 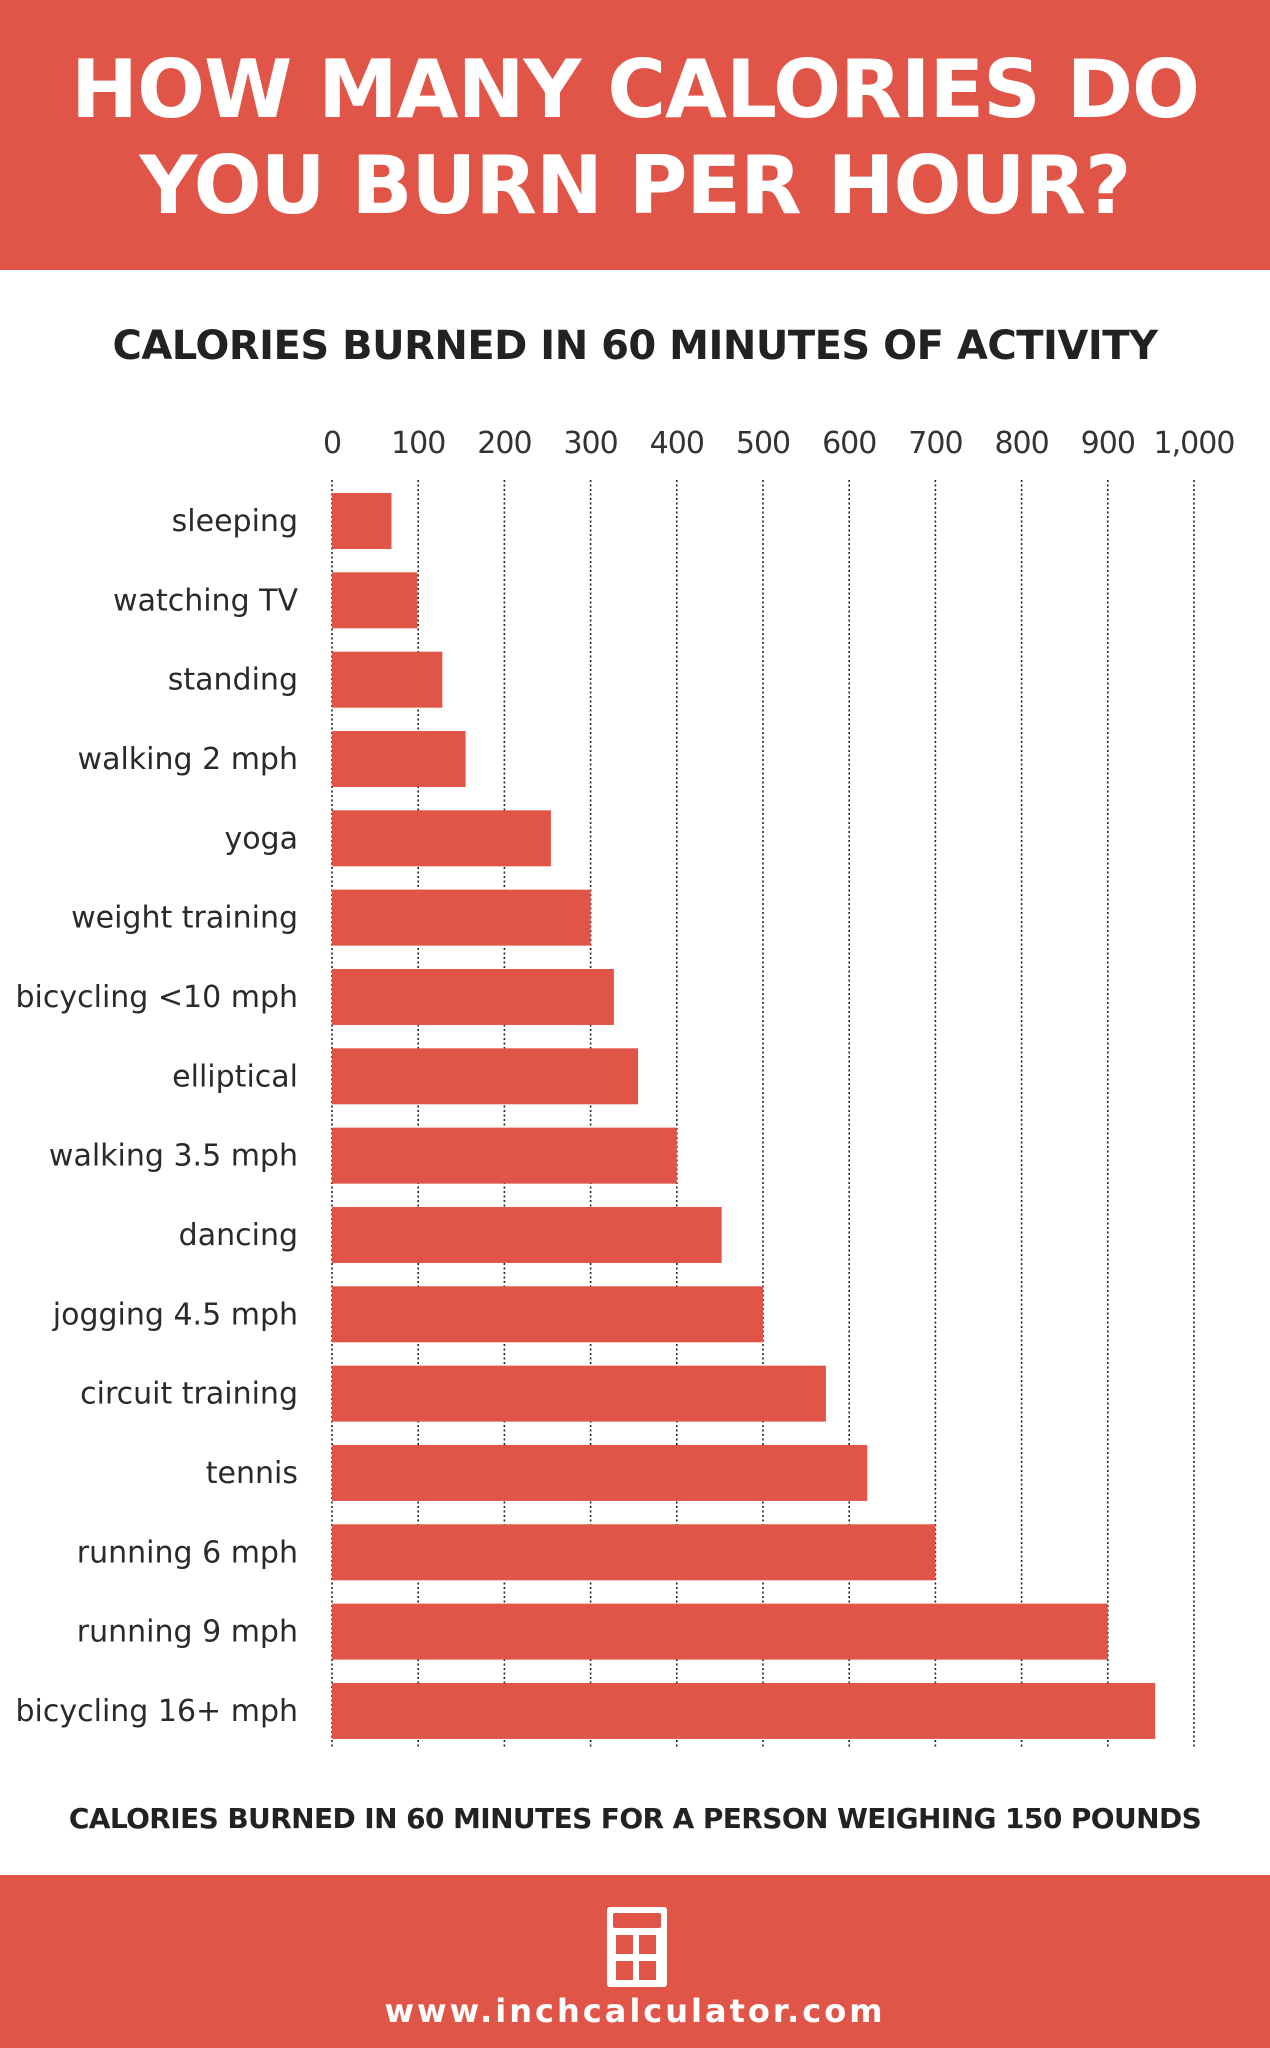 I want to click on category-label: running 6 mph, so click(x=187, y=1552).